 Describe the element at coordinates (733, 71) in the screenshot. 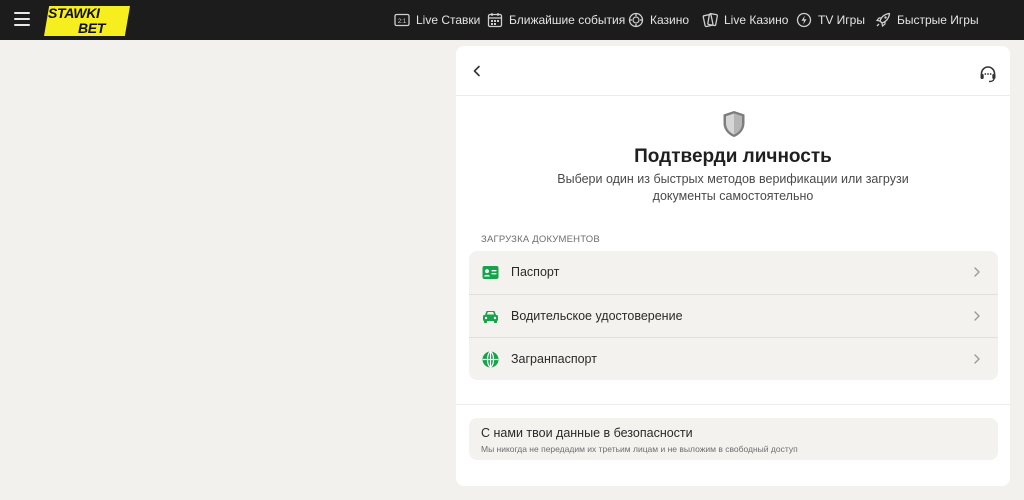

I see `panel-header` at that location.